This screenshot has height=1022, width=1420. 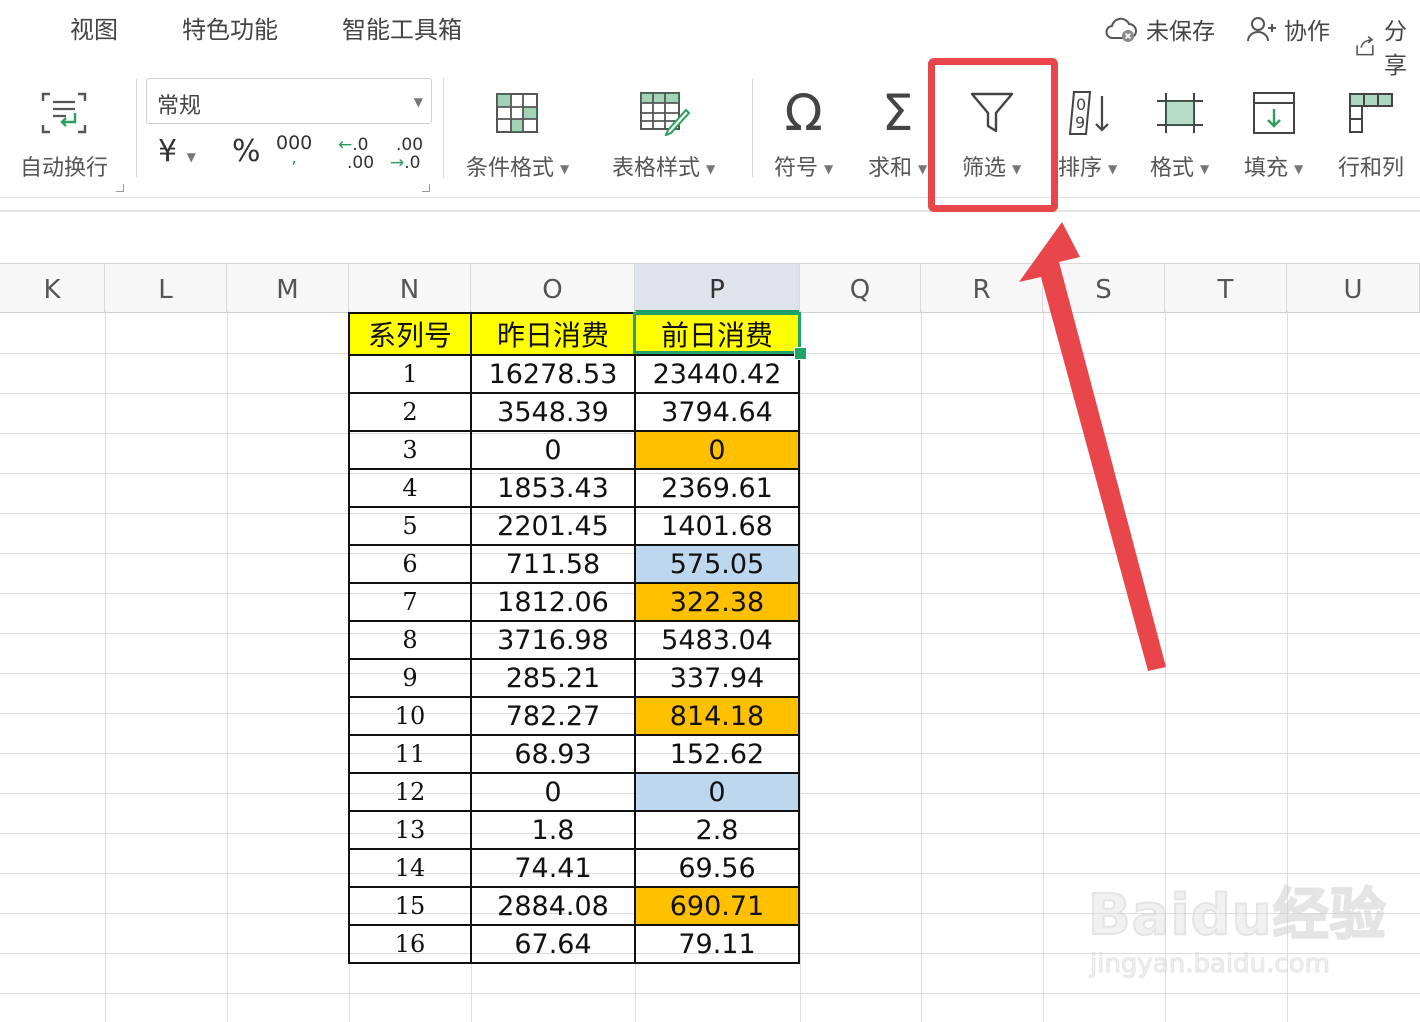 What do you see at coordinates (1237, 915) in the screenshot?
I see `watermark-logo: Baidu经验` at bounding box center [1237, 915].